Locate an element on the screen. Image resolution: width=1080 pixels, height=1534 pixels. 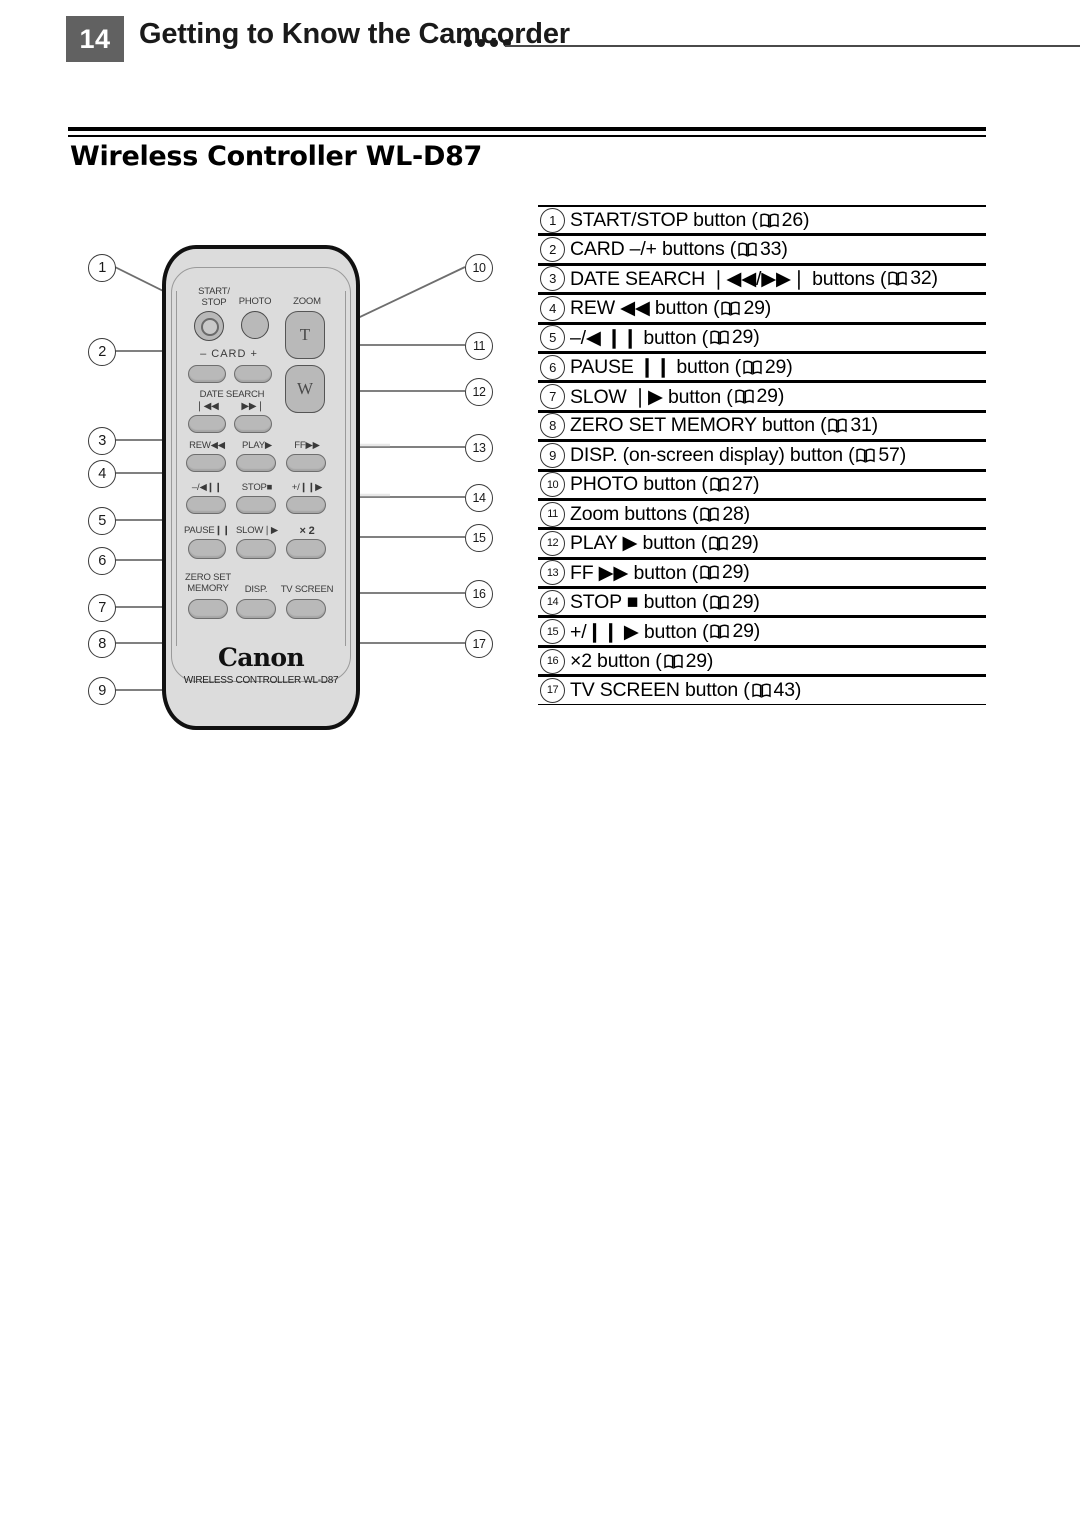
slow-button is located at coordinates (256, 549).